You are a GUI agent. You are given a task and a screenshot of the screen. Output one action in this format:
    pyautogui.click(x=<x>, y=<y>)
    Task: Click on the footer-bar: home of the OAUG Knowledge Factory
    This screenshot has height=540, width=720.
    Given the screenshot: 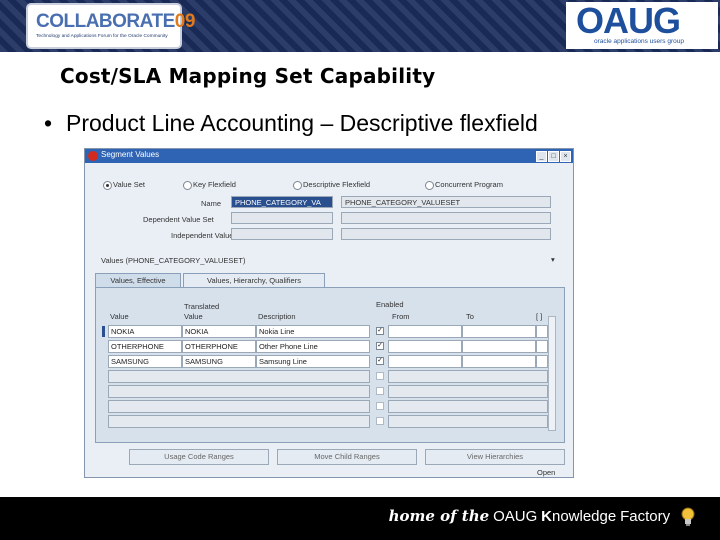 What is the action you would take?
    pyautogui.click(x=360, y=518)
    